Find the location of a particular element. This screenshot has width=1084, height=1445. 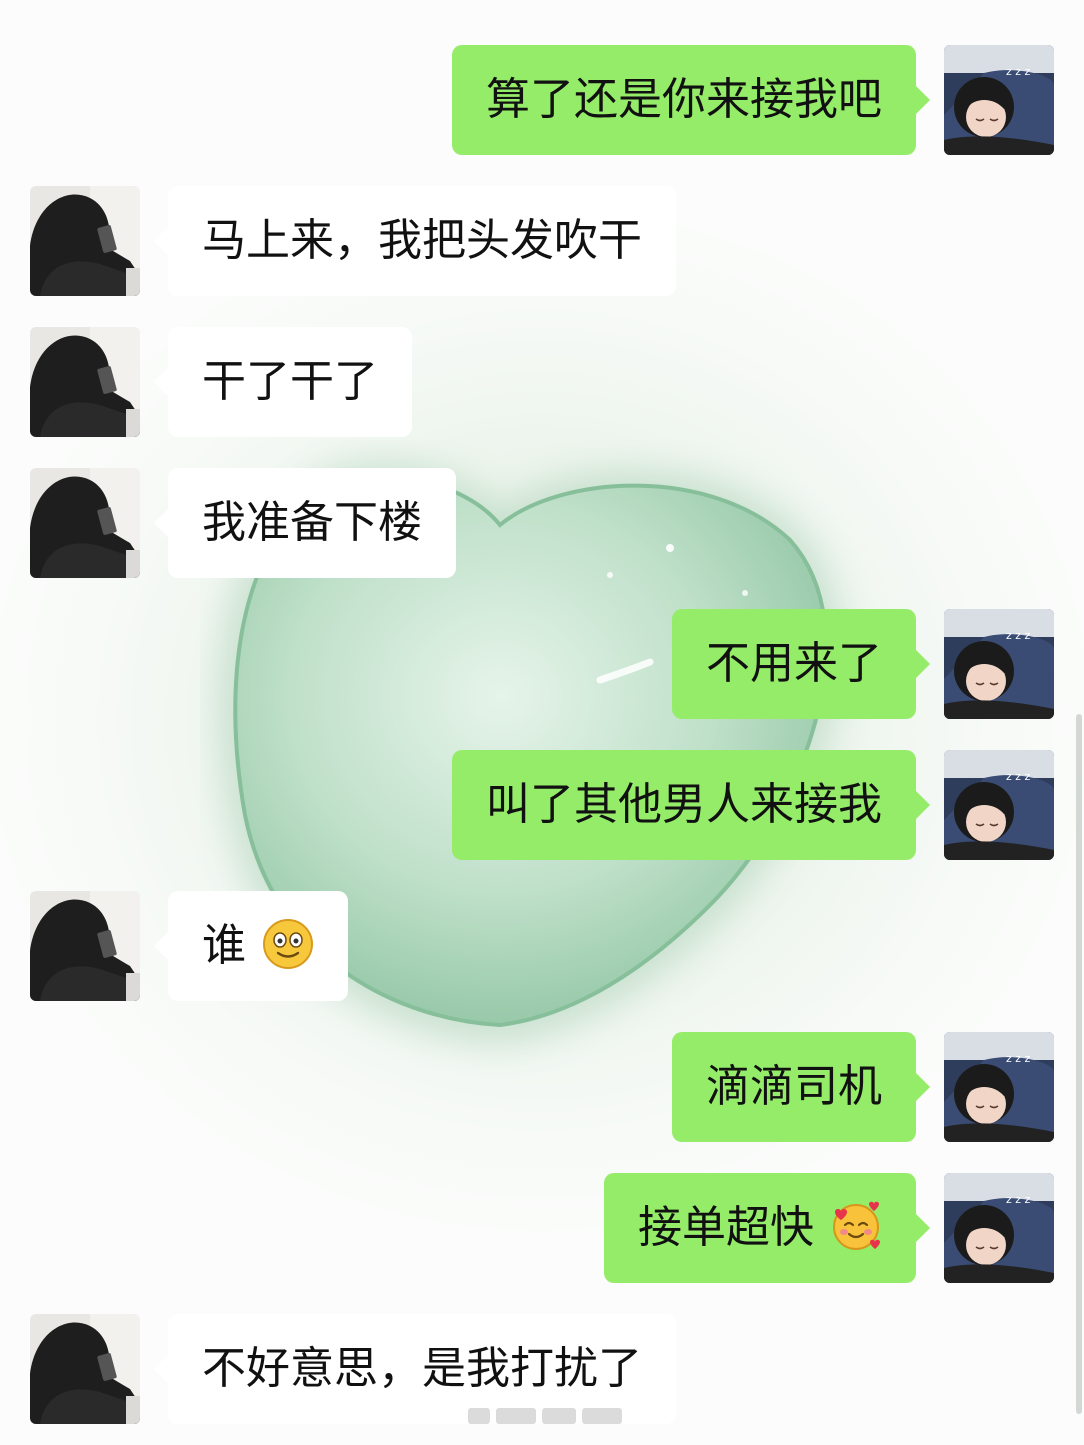

message-bubble: 不用来了 is located at coordinates (801, 664).